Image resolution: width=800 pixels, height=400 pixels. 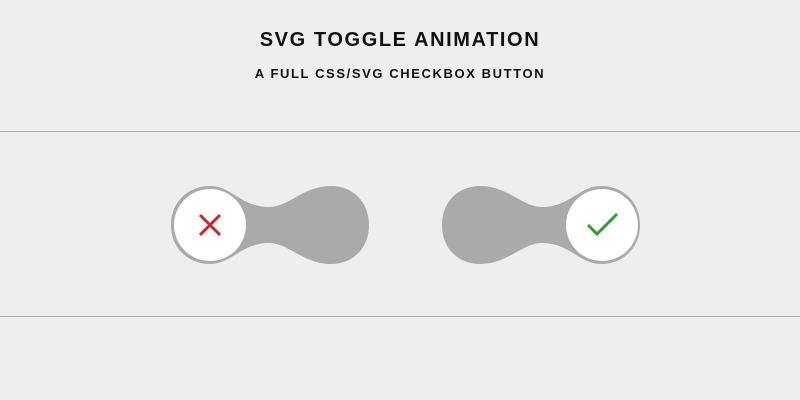 I want to click on bottom-divider, so click(x=400, y=316).